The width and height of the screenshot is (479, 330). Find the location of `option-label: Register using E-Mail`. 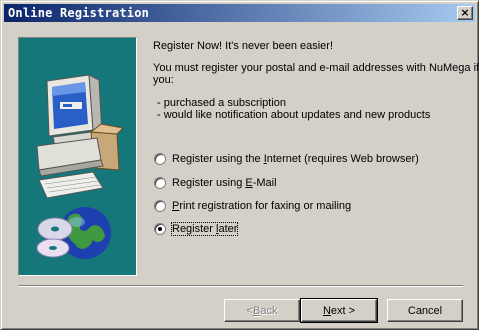

option-label: Register using E-Mail is located at coordinates (224, 183).